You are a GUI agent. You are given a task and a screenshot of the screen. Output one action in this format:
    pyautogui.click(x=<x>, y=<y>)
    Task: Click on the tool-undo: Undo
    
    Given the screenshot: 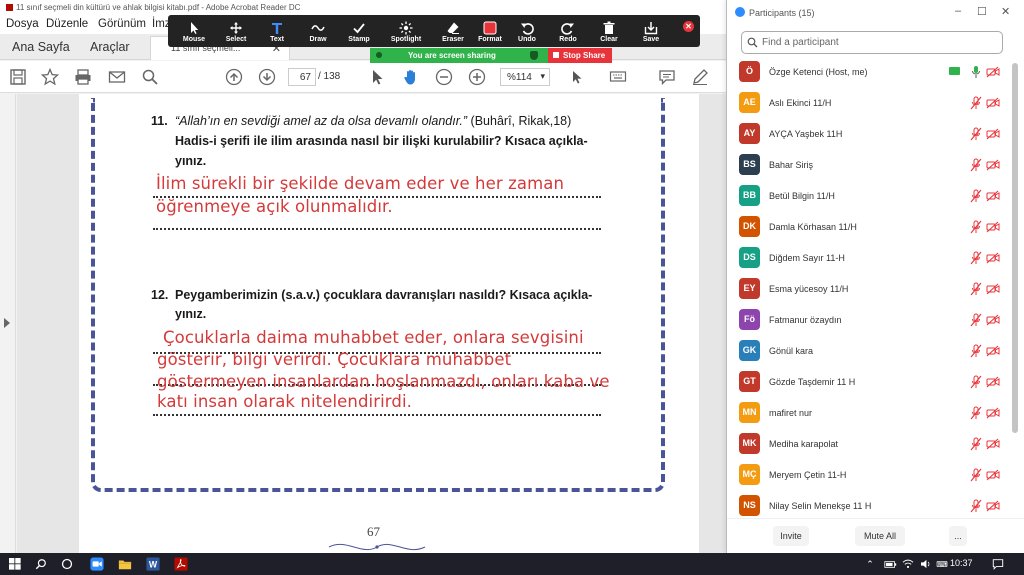 What is the action you would take?
    pyautogui.click(x=527, y=30)
    